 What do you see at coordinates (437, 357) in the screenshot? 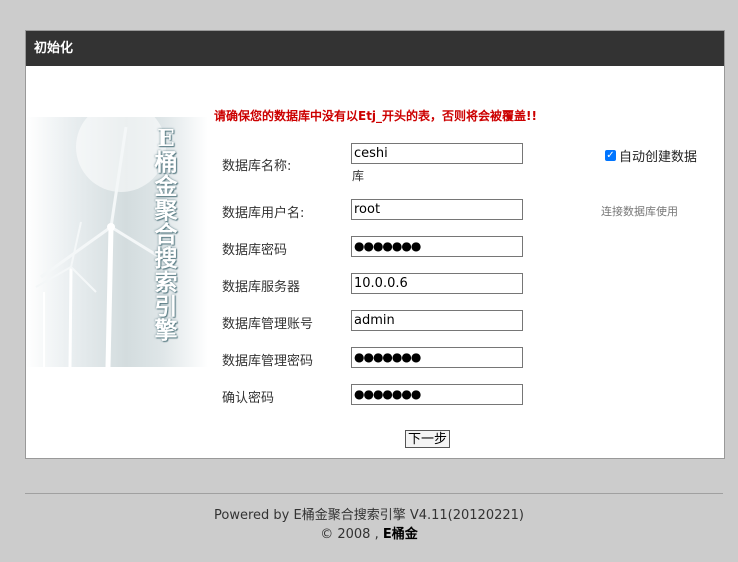
I see `admin-password-input: ●●●●●●●` at bounding box center [437, 357].